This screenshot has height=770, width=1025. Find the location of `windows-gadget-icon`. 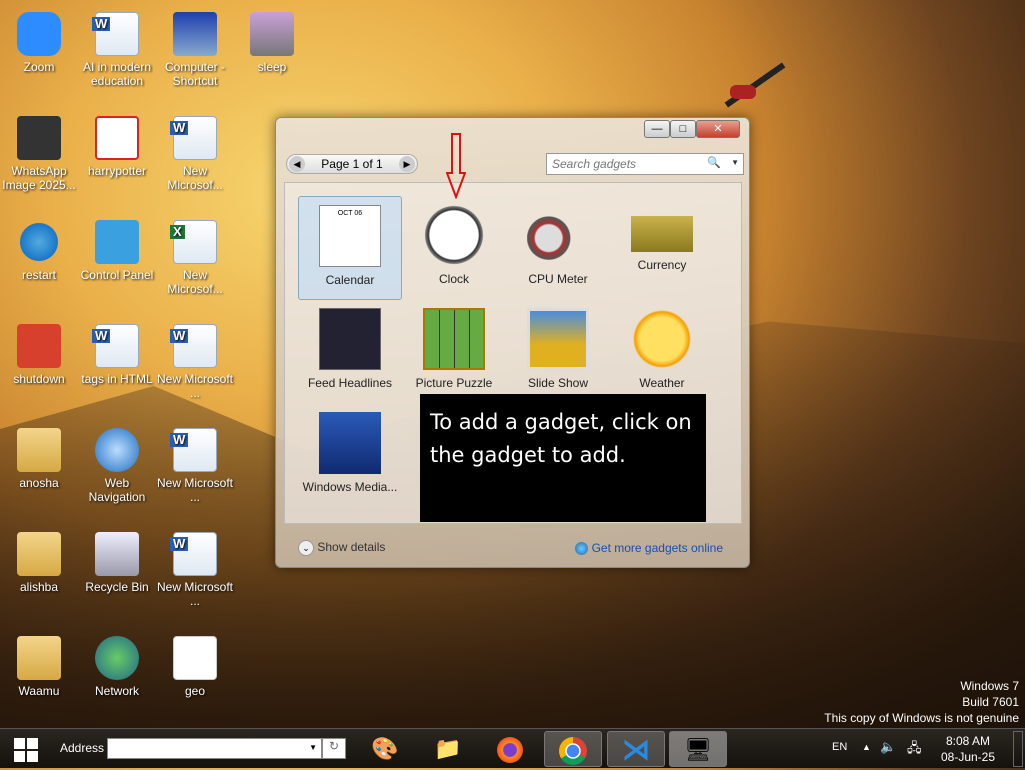

windows-gadget-icon is located at coordinates (350, 443).